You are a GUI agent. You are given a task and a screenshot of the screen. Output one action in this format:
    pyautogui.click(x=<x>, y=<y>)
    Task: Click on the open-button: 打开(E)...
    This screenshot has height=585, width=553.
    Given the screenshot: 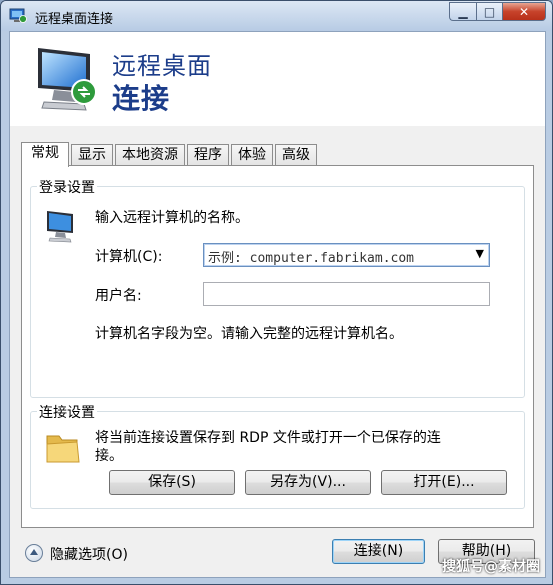 What is the action you would take?
    pyautogui.click(x=444, y=482)
    